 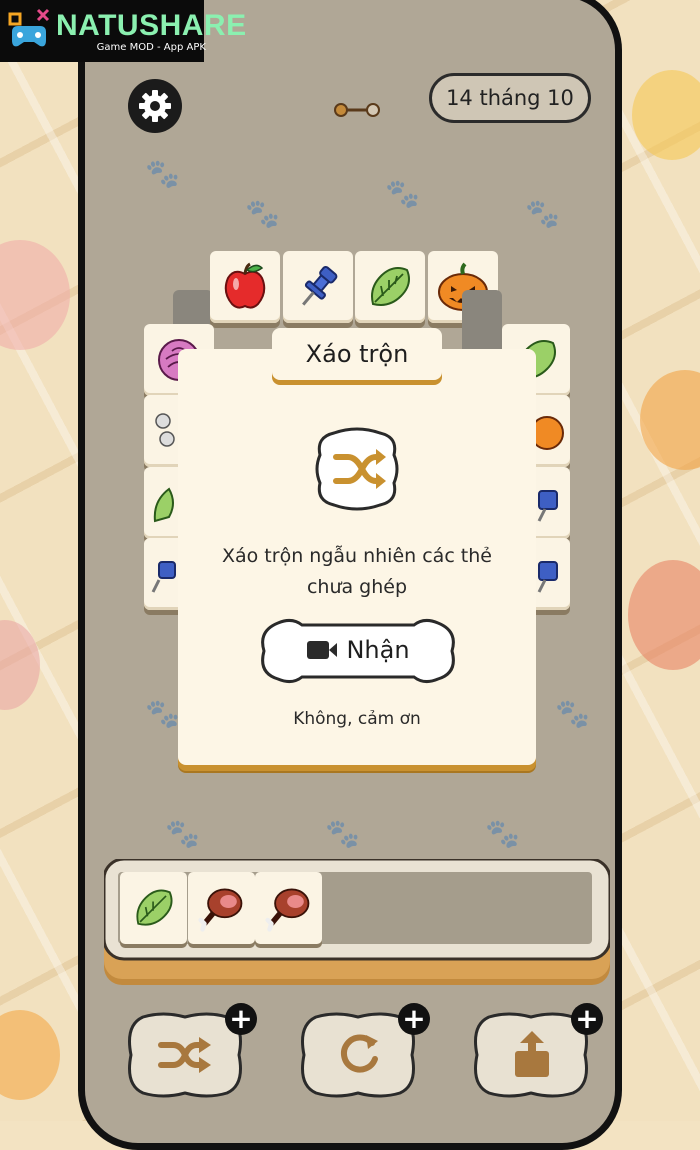 I want to click on bone-icon, so click(x=165, y=430).